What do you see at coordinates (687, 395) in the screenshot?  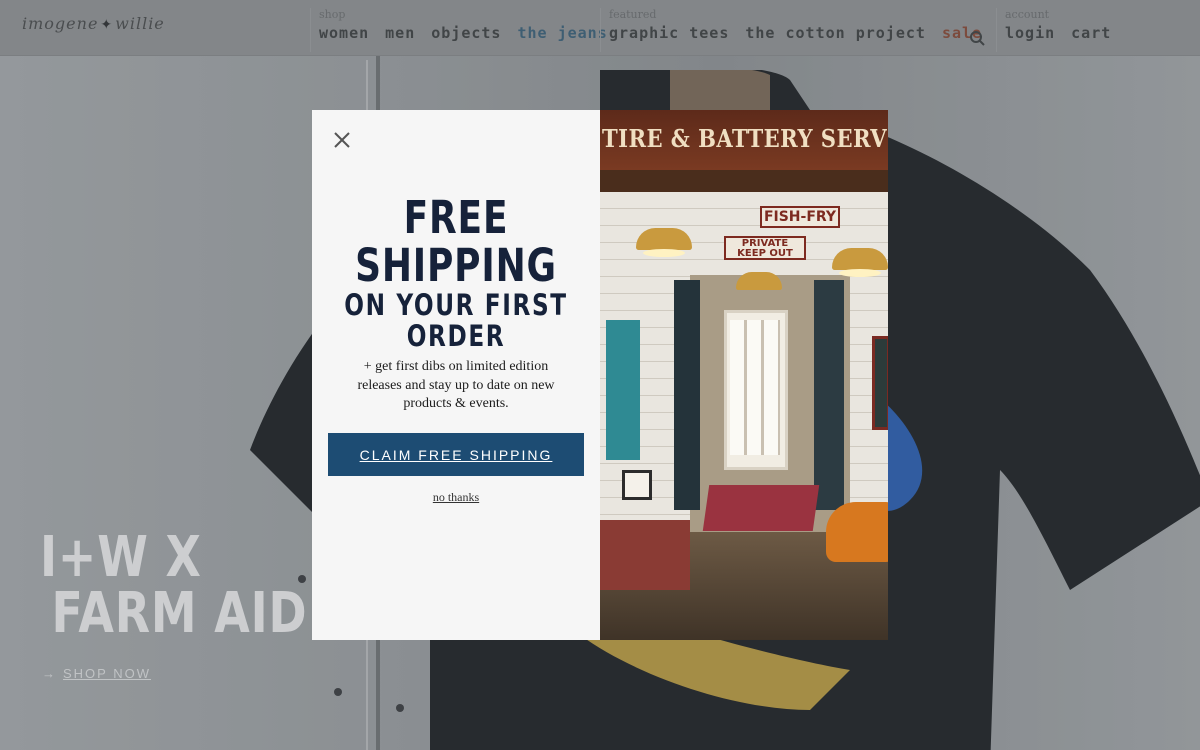 I see `photo-curtain-left` at bounding box center [687, 395].